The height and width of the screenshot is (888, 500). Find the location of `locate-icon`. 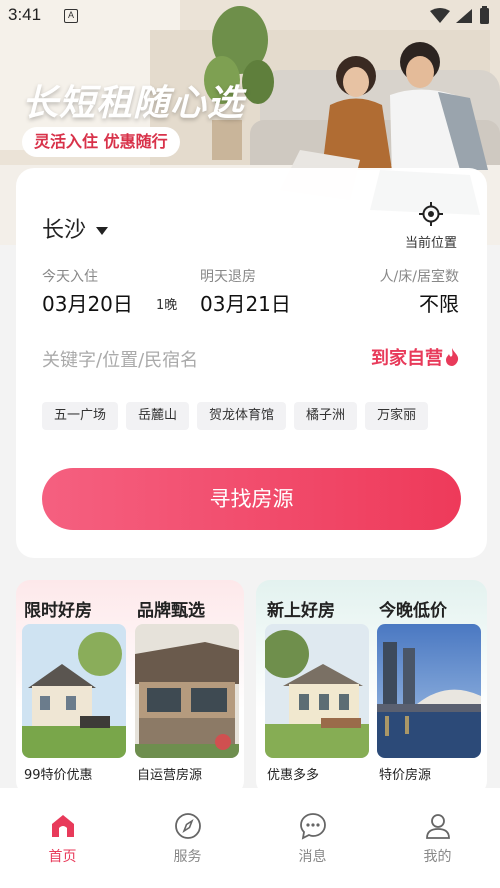

locate-icon is located at coordinates (431, 214).